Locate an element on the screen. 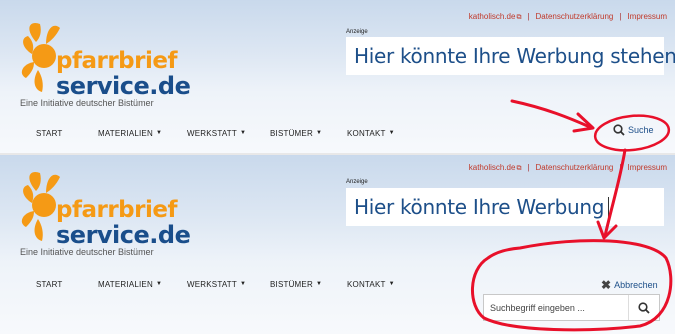 This screenshot has height=334, width=675. ad-banner: Hier könnte Ihre Werbung stehen is located at coordinates (510, 56).